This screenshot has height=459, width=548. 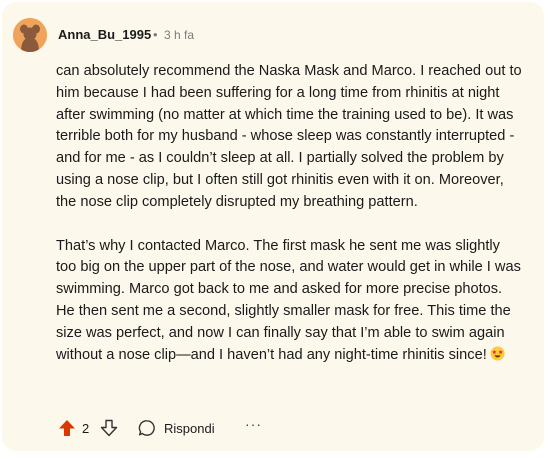 What do you see at coordinates (147, 430) in the screenshot?
I see `speech-bubble-icon` at bounding box center [147, 430].